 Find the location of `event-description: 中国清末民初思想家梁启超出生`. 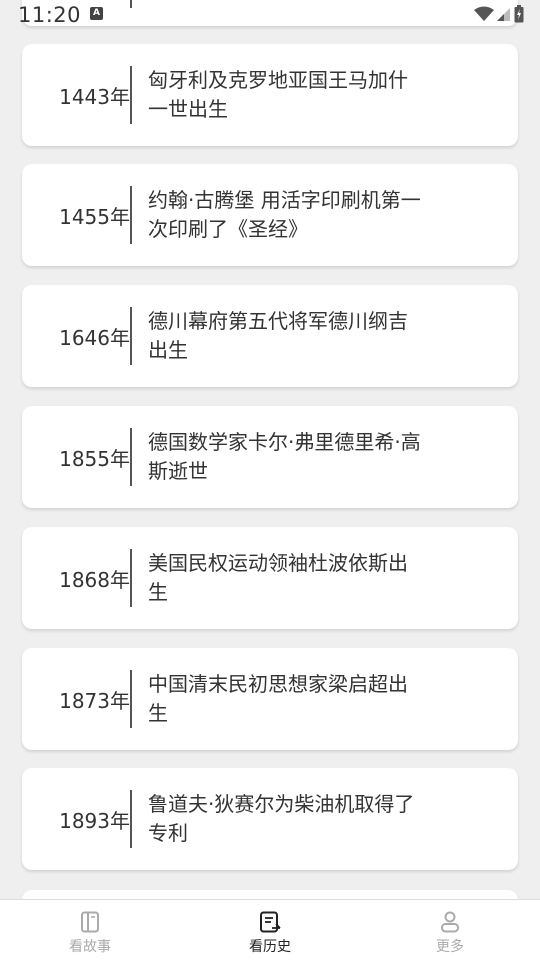

event-description: 中国清末民初思想家梁启超出生 is located at coordinates (278, 698).